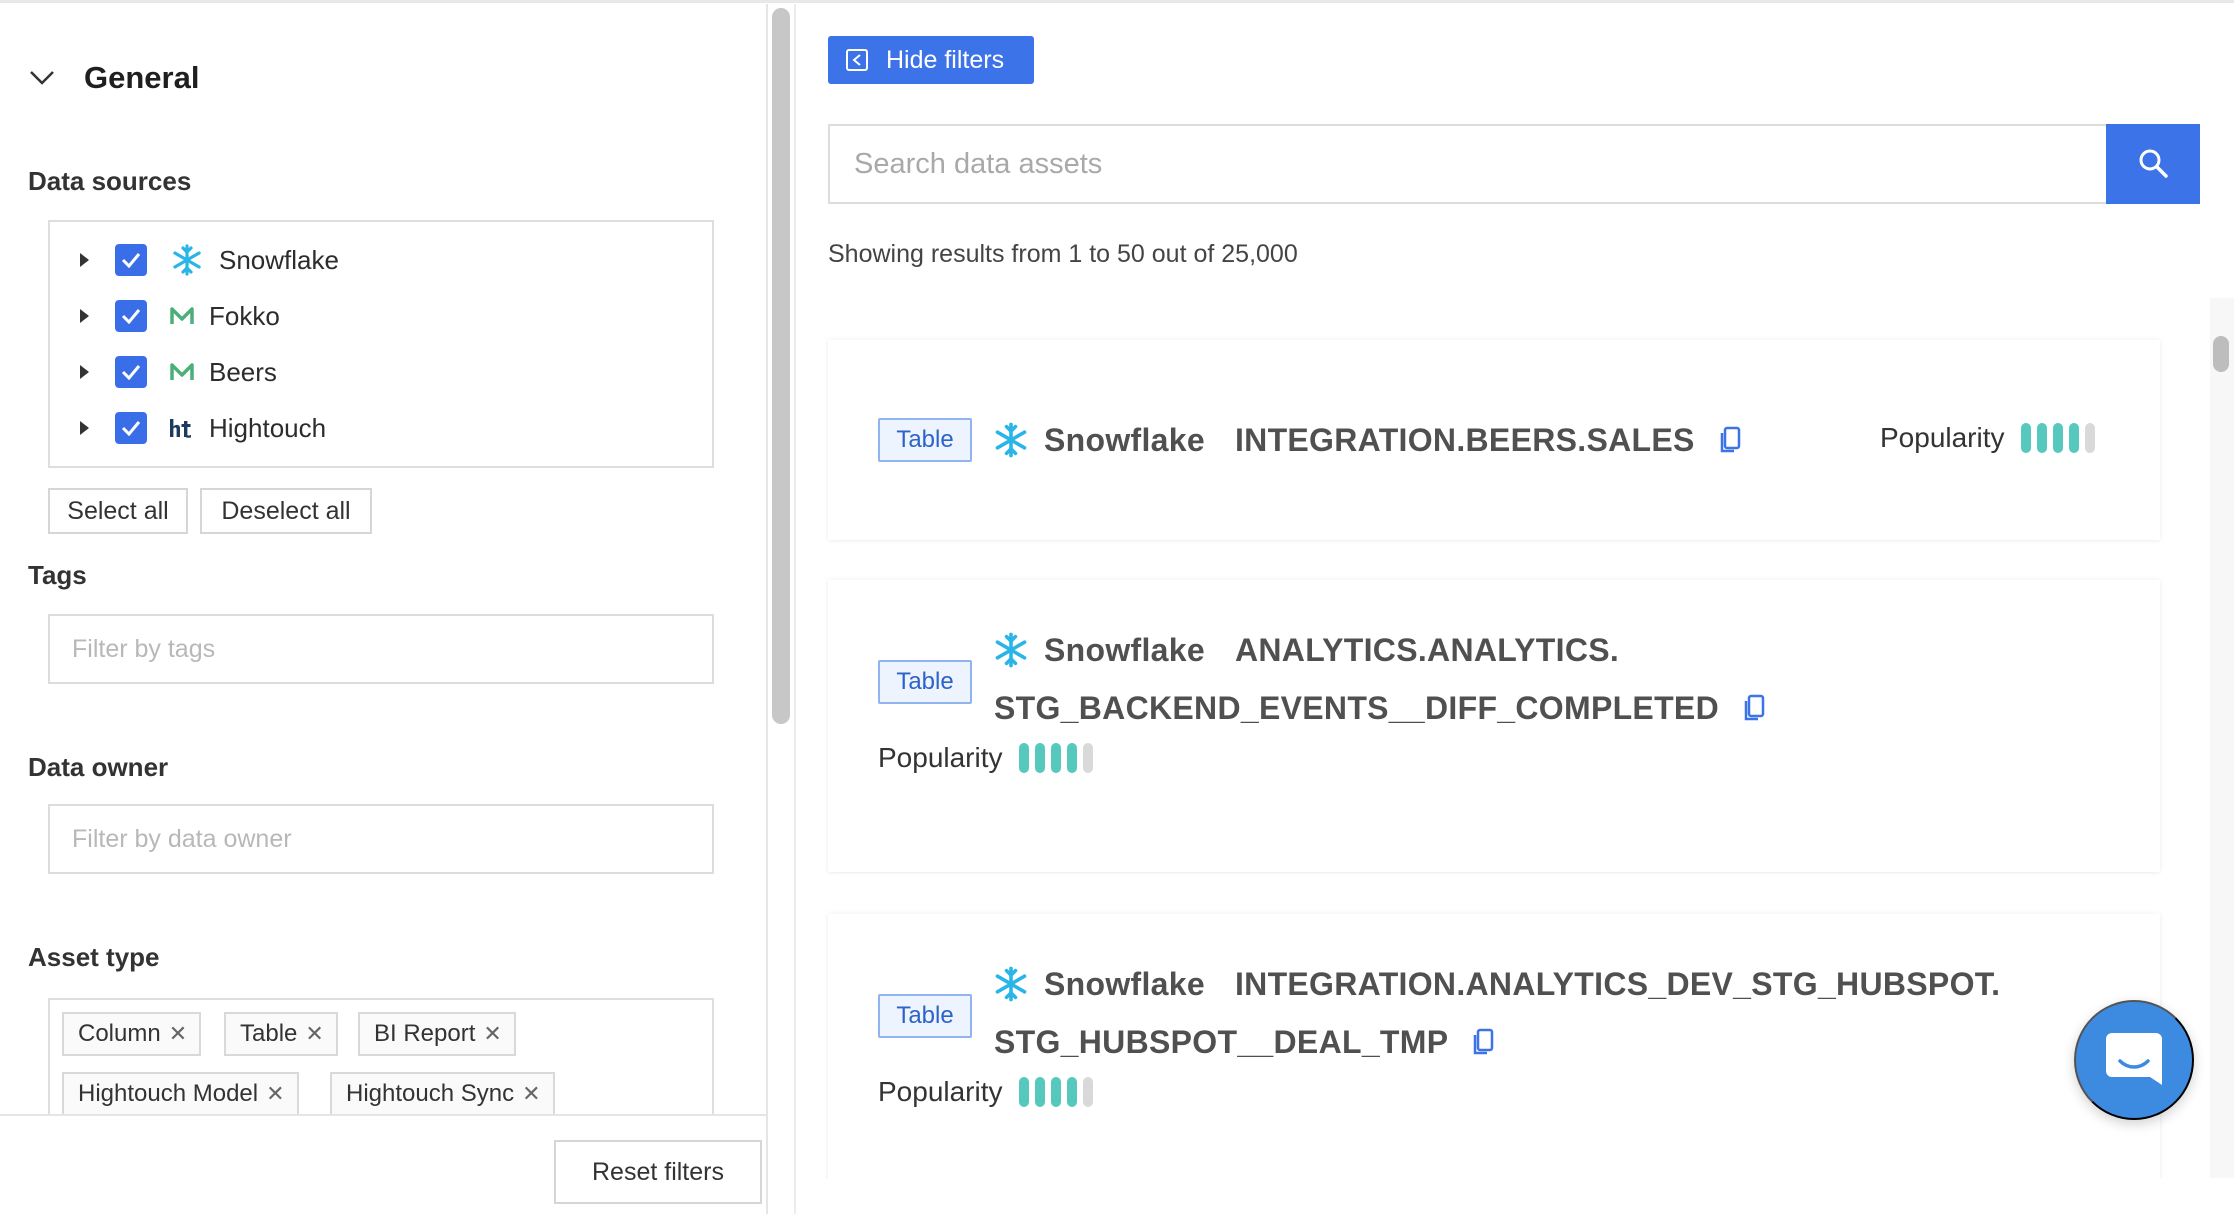 Image resolution: width=2234 pixels, height=1214 pixels. I want to click on data-sources-tree: Snowflake Fokko Beers Hightouch, so click(381, 344).